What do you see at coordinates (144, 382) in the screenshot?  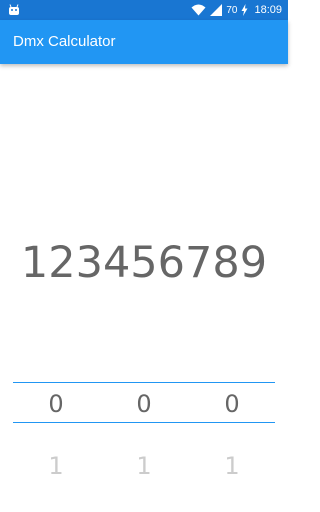 I see `picker-top-divider` at bounding box center [144, 382].